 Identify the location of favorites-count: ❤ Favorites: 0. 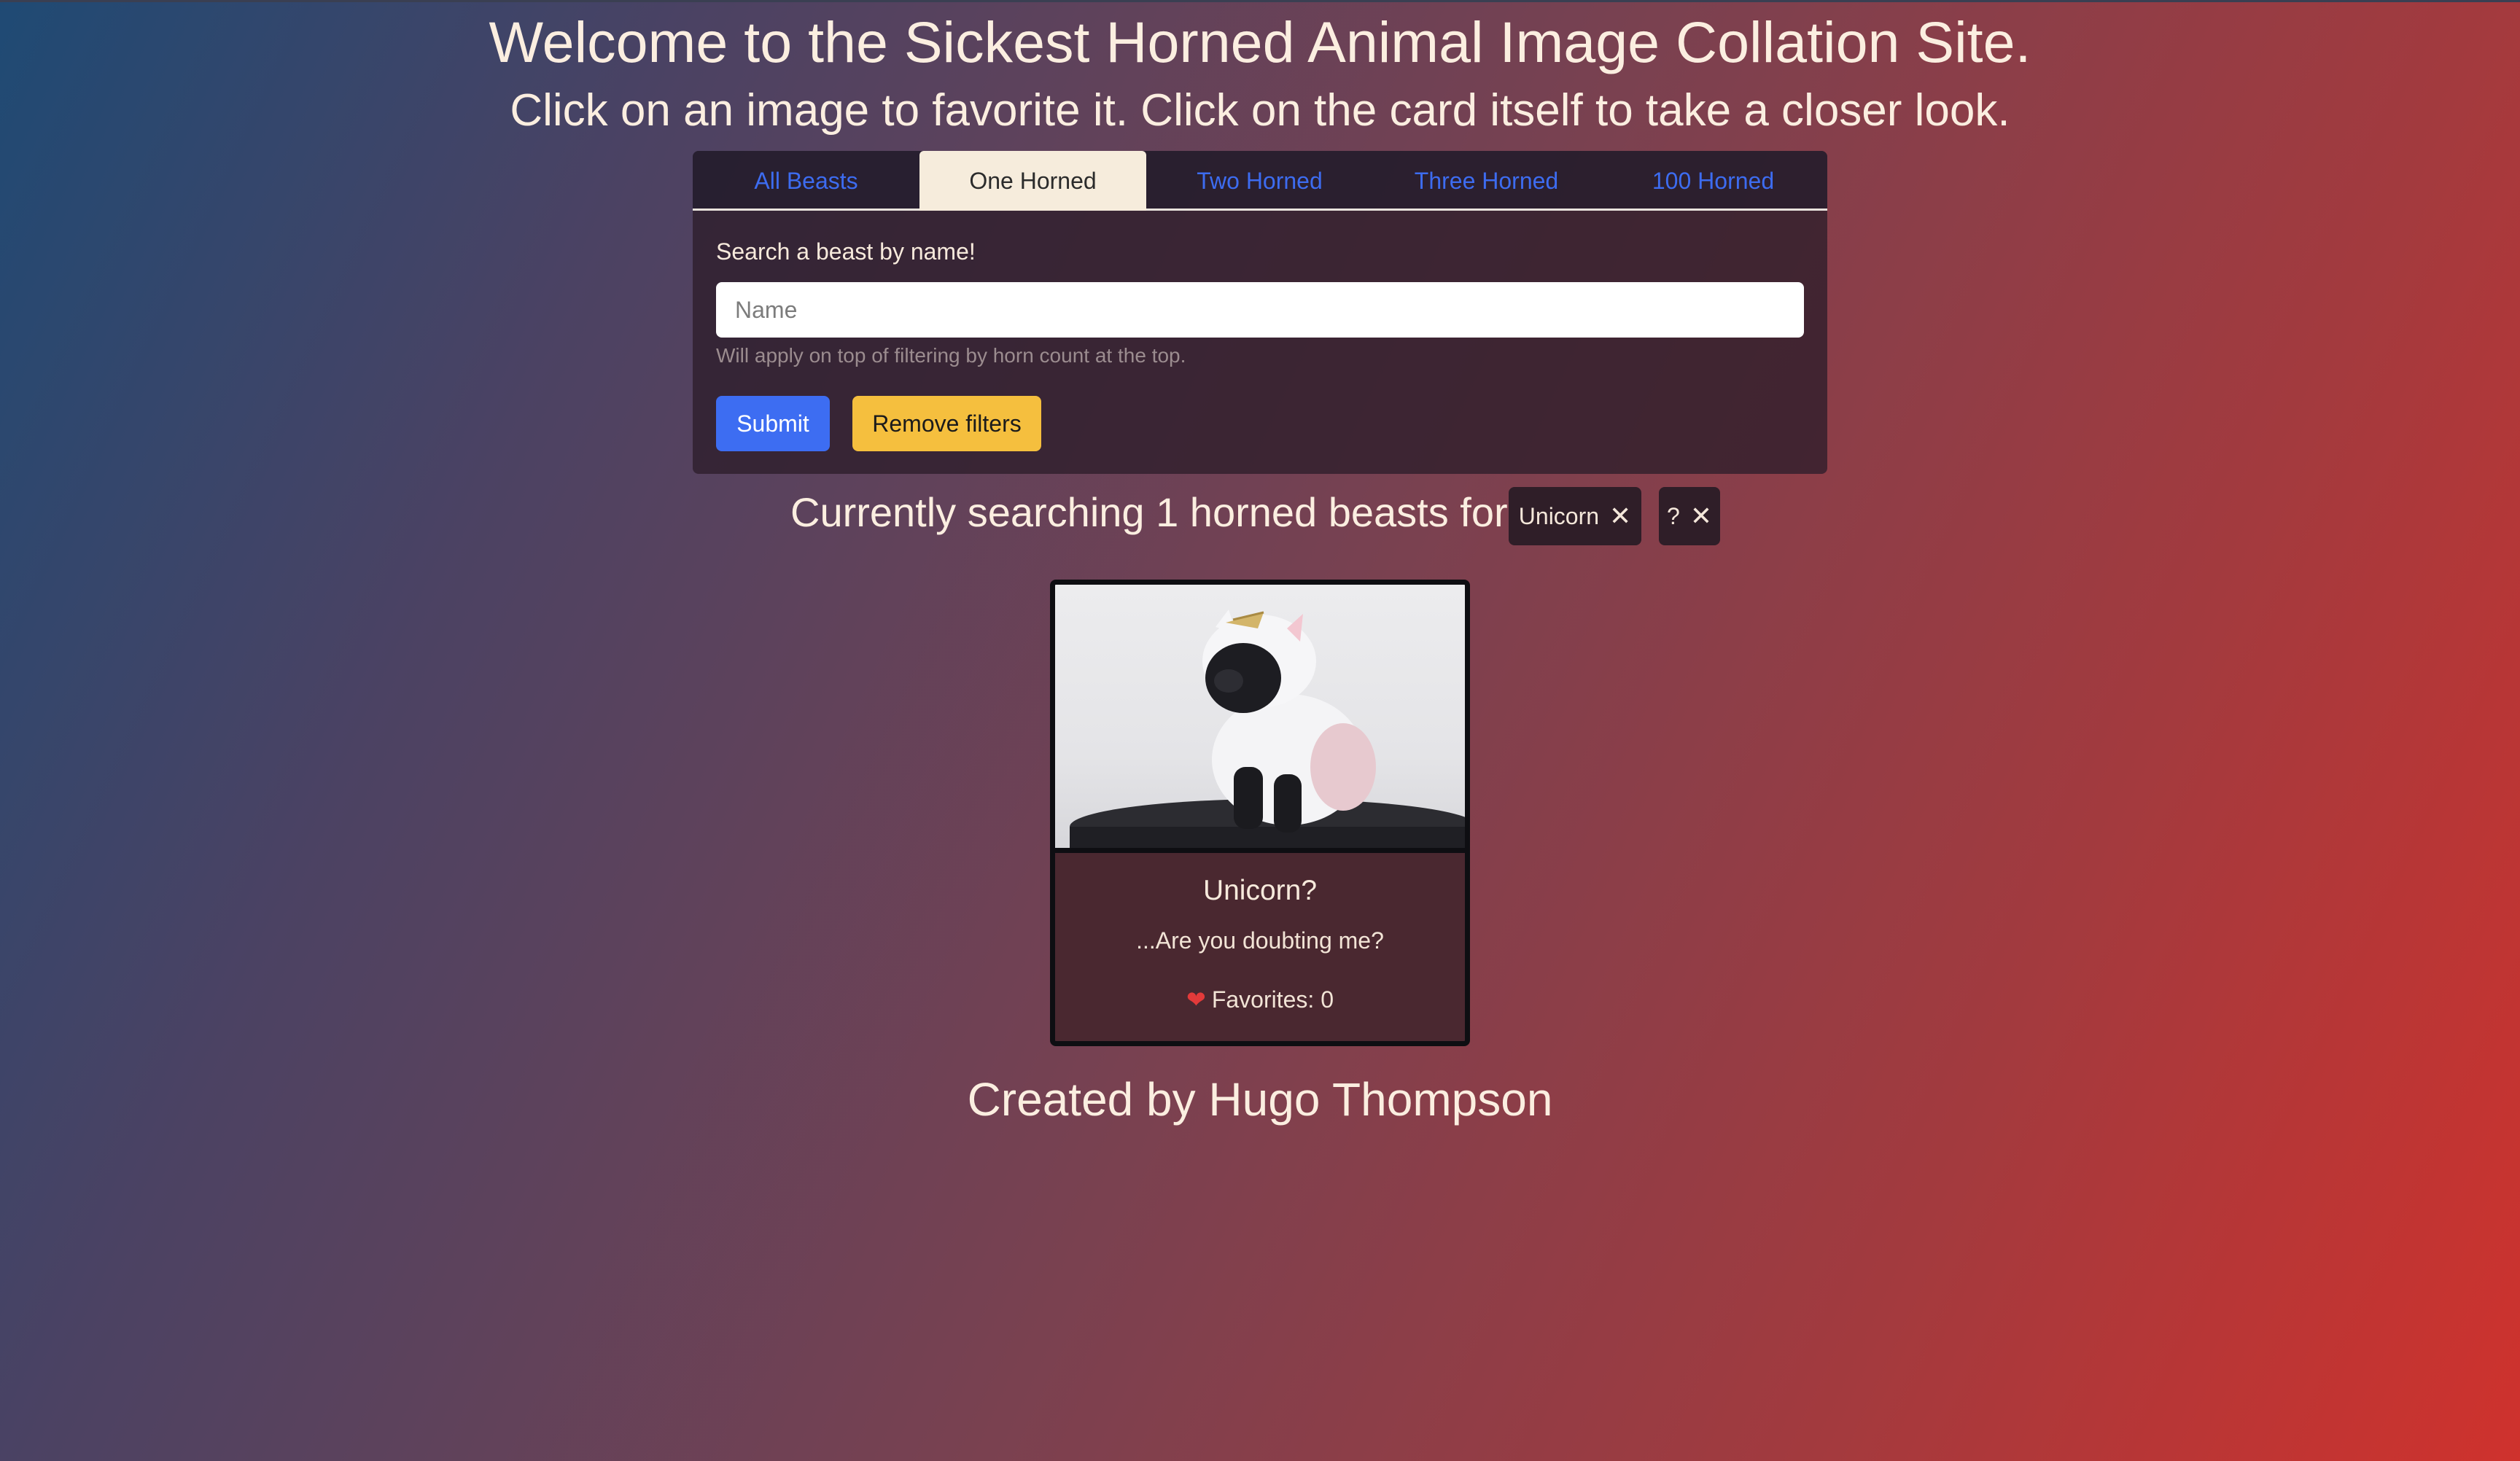
(1260, 999).